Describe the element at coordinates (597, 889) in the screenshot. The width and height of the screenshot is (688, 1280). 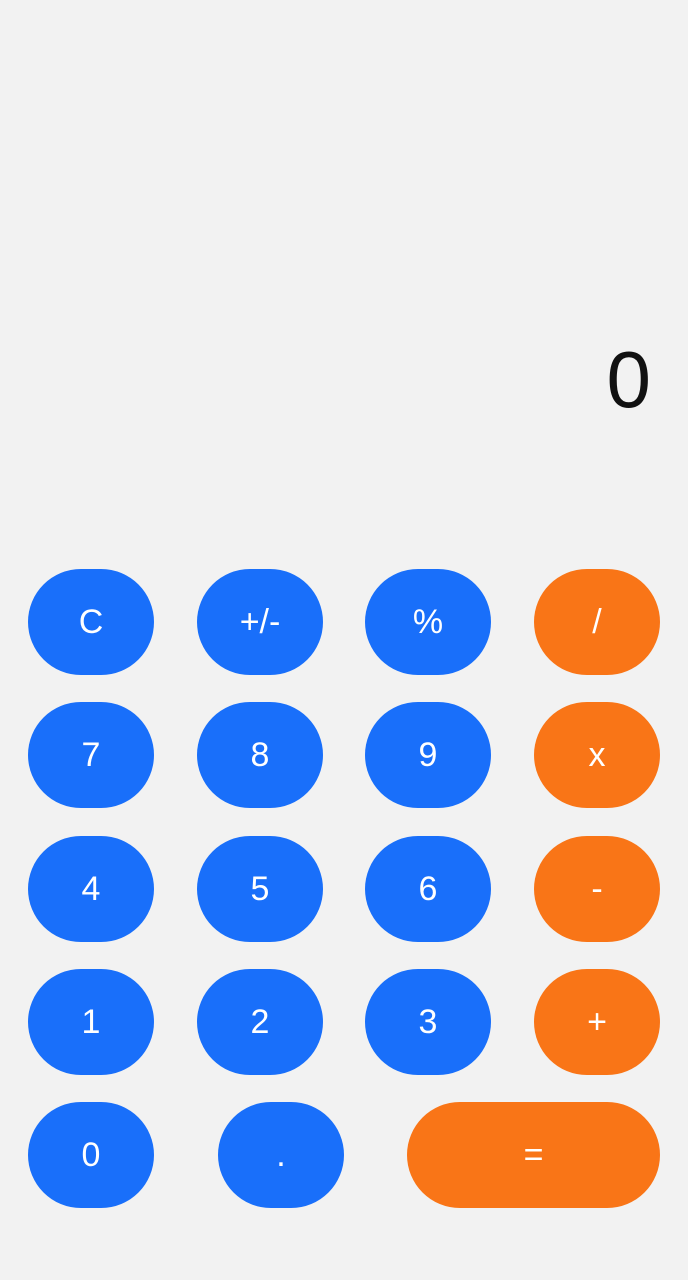
I see `subtract-button: -` at that location.